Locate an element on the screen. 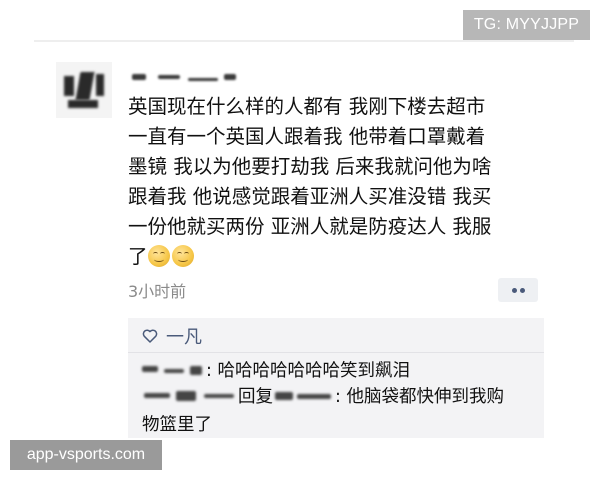  likes-row: 一凡 is located at coordinates (172, 336).